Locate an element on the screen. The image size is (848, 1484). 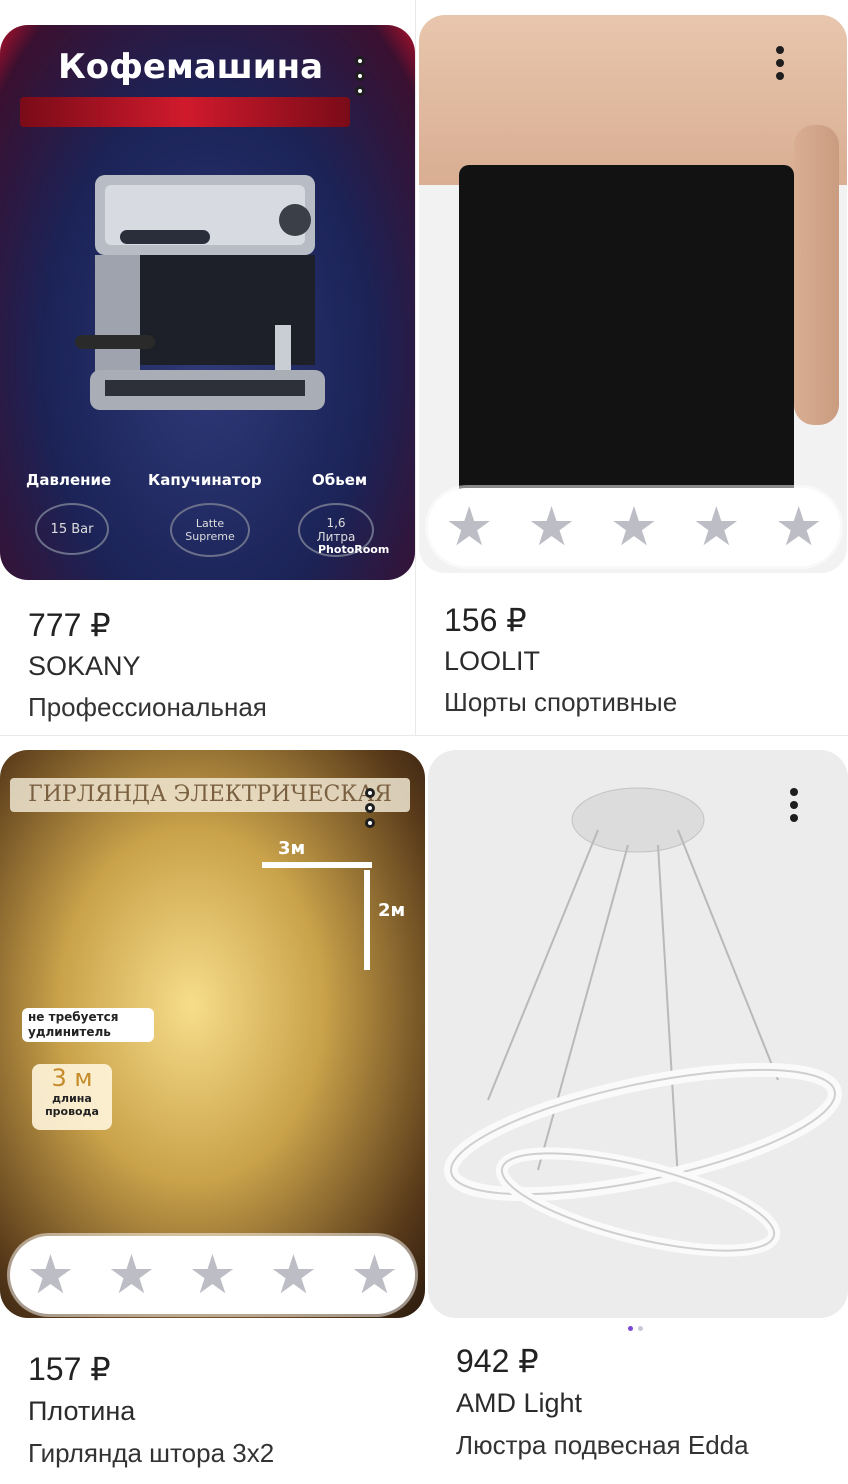
width-arrow is located at coordinates (317, 865).